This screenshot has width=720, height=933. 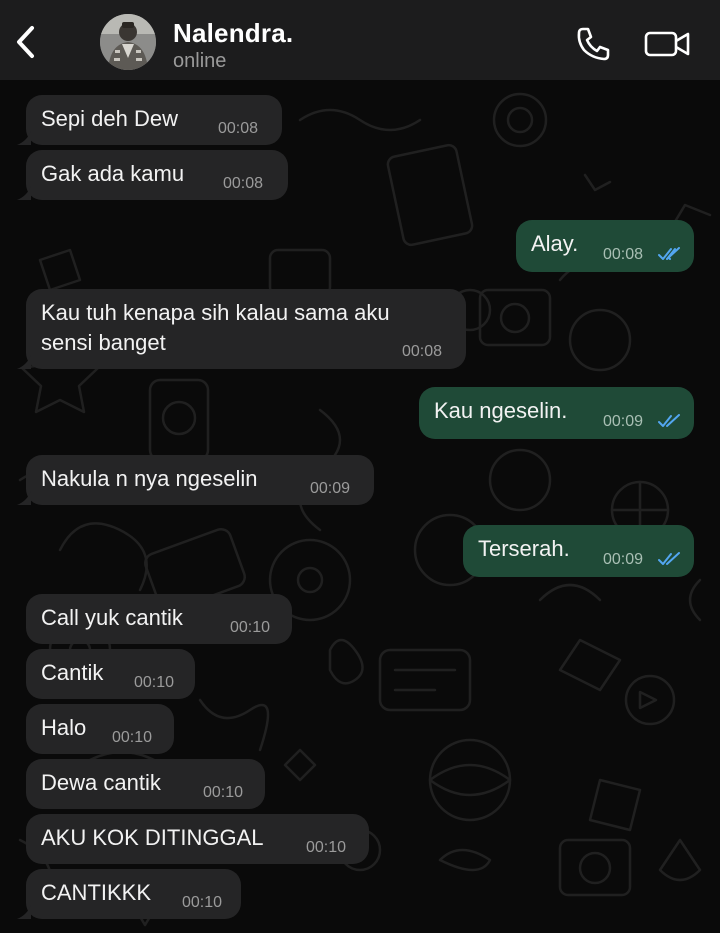 What do you see at coordinates (109, 118) in the screenshot?
I see `message-text: Sepi deh Dew` at bounding box center [109, 118].